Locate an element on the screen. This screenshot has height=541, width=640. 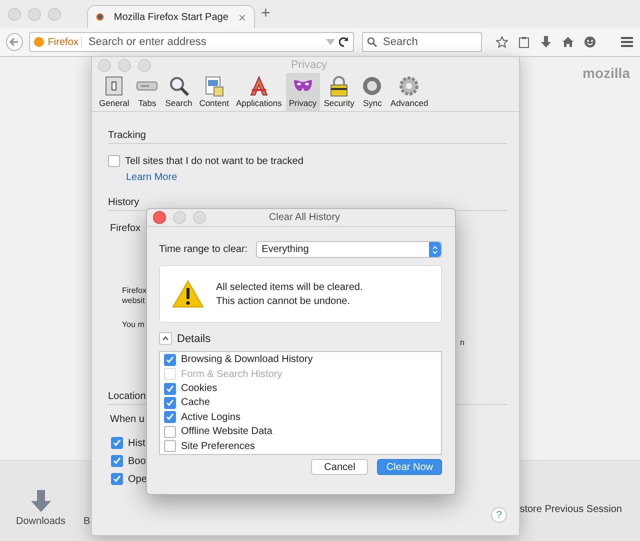
download-icon is located at coordinates (546, 42).